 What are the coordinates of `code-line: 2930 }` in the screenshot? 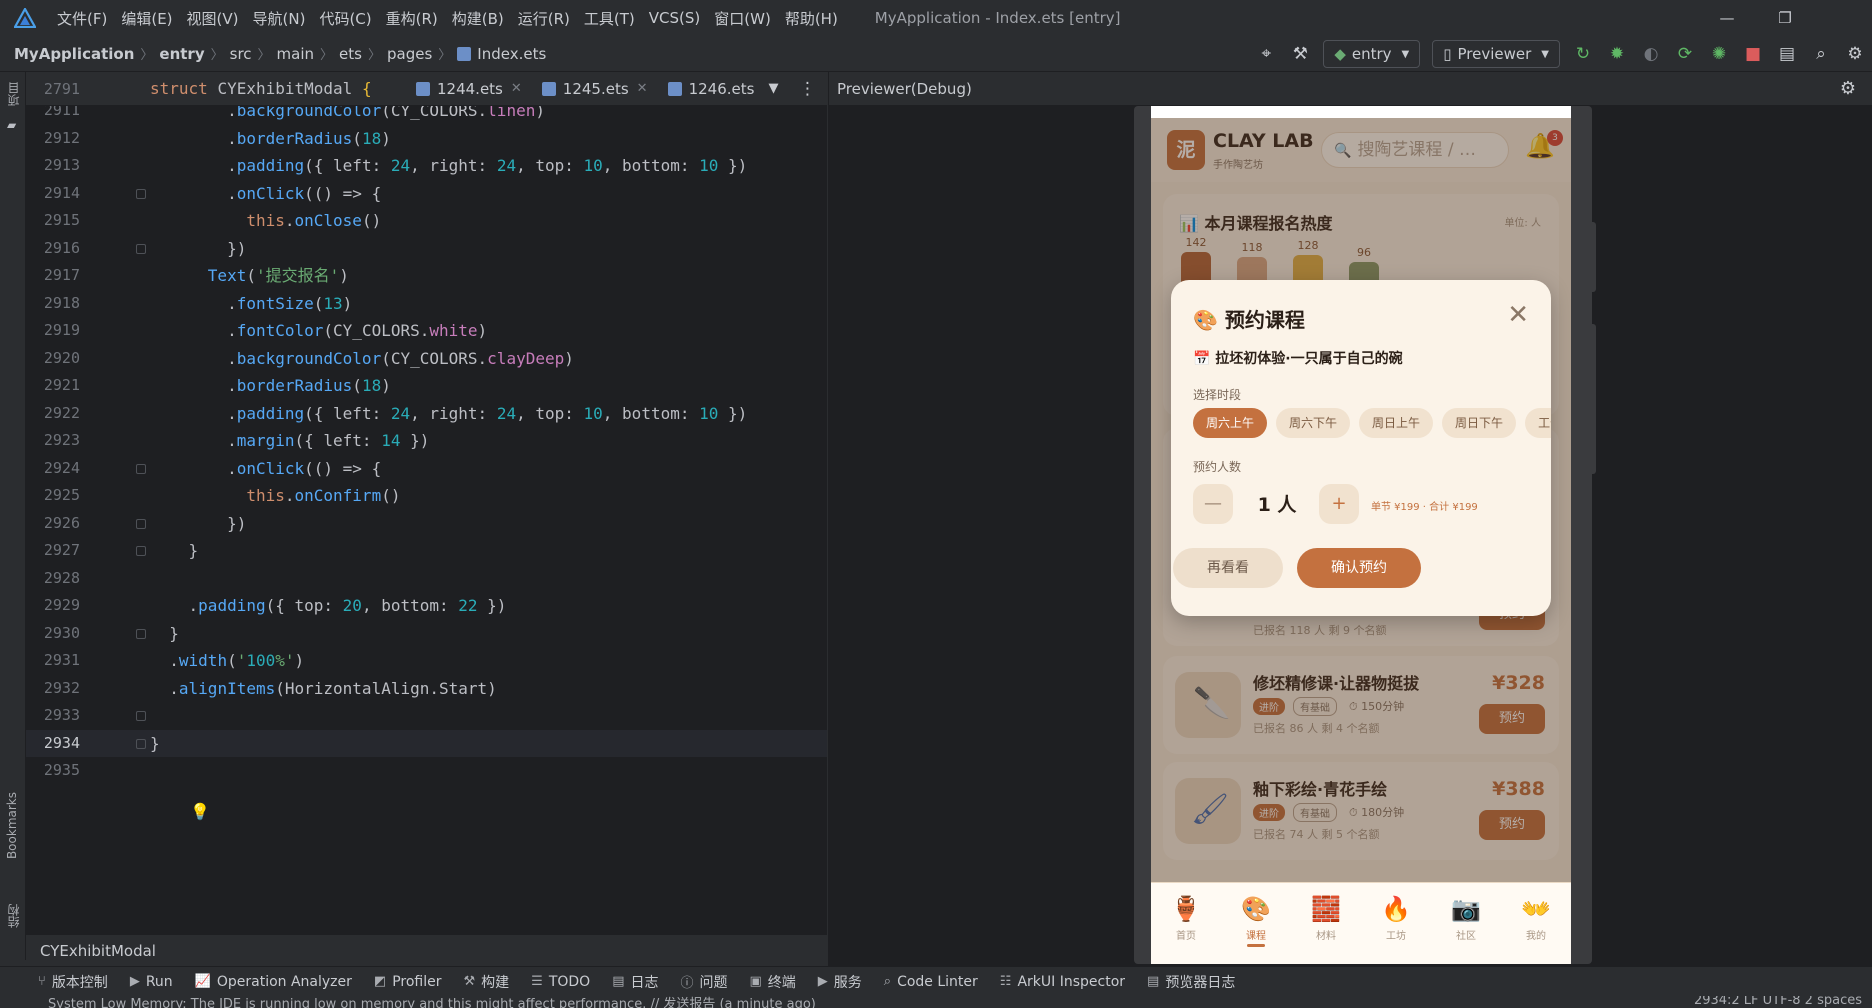 It's located at (426, 634).